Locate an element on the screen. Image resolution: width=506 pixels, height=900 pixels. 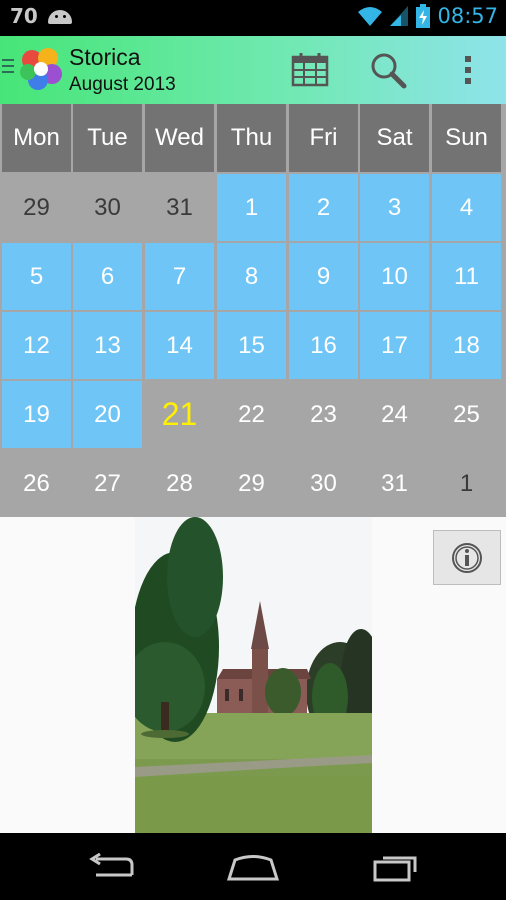
home-button is located at coordinates (253, 867).